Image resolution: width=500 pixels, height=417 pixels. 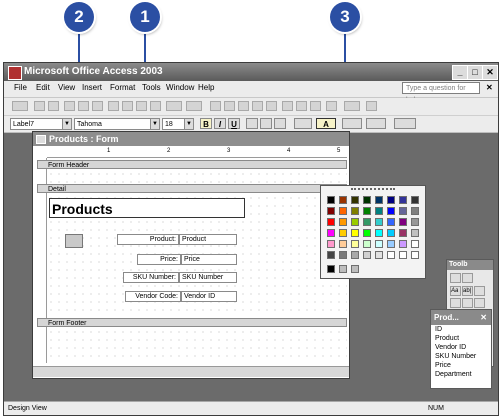 I want to click on menu-help: Help, so click(x=206, y=87).